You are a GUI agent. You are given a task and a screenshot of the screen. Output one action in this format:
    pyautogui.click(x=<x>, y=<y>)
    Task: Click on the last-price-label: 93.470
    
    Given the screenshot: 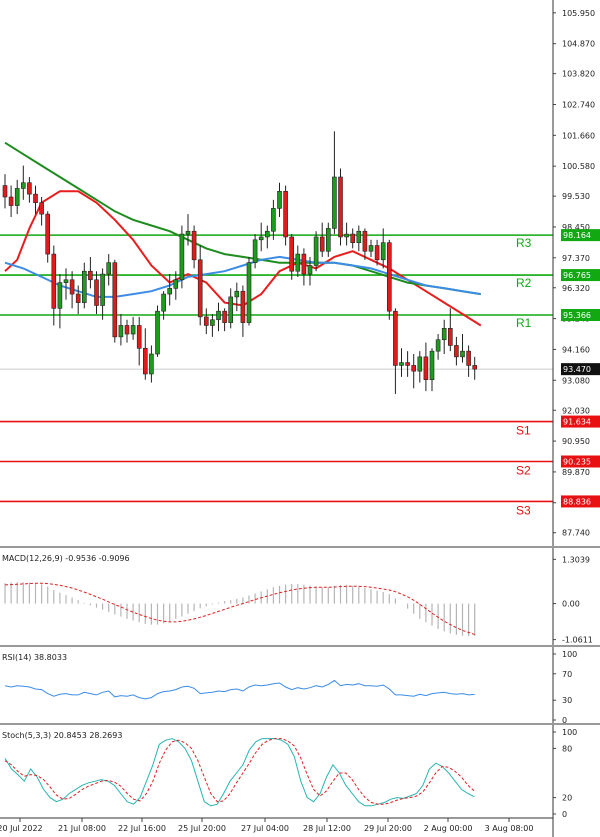 What is the action you would take?
    pyautogui.click(x=577, y=369)
    